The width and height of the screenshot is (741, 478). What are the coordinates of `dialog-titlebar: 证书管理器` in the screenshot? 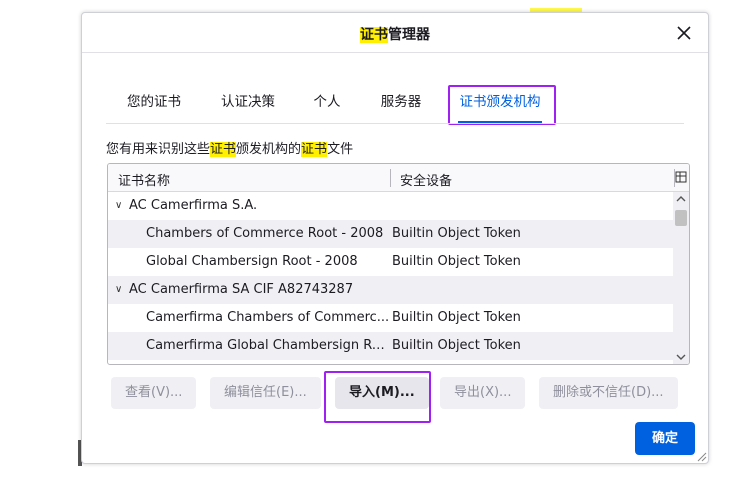 It's located at (395, 33).